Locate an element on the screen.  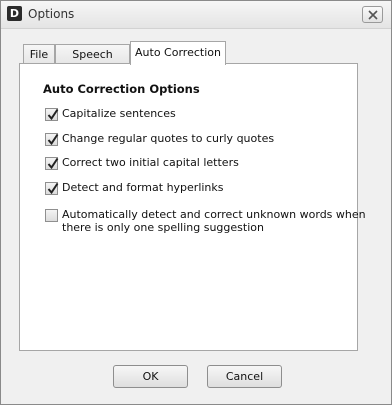
checkbox-curly-quotes is located at coordinates (52, 139).